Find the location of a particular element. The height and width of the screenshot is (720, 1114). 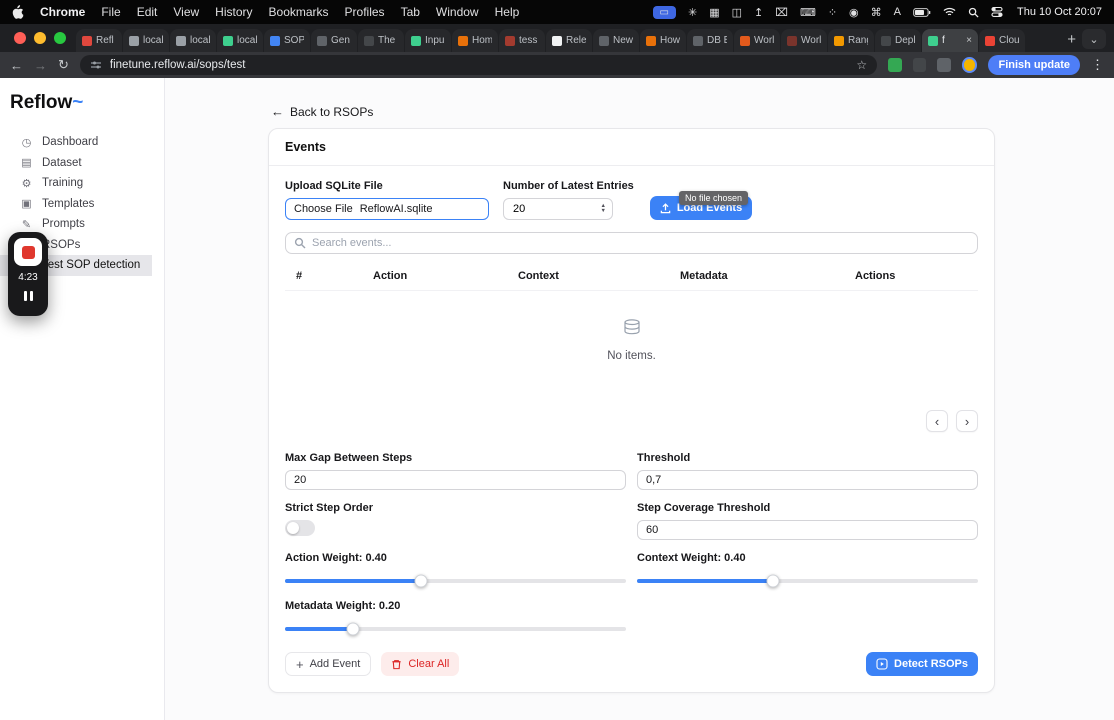

coverage-input is located at coordinates (807, 530).